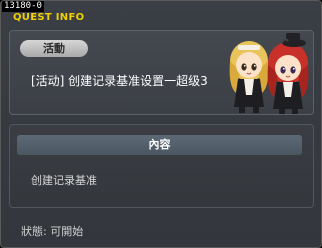  What do you see at coordinates (54, 48) in the screenshot?
I see `quest-category-badge: 活動` at bounding box center [54, 48].